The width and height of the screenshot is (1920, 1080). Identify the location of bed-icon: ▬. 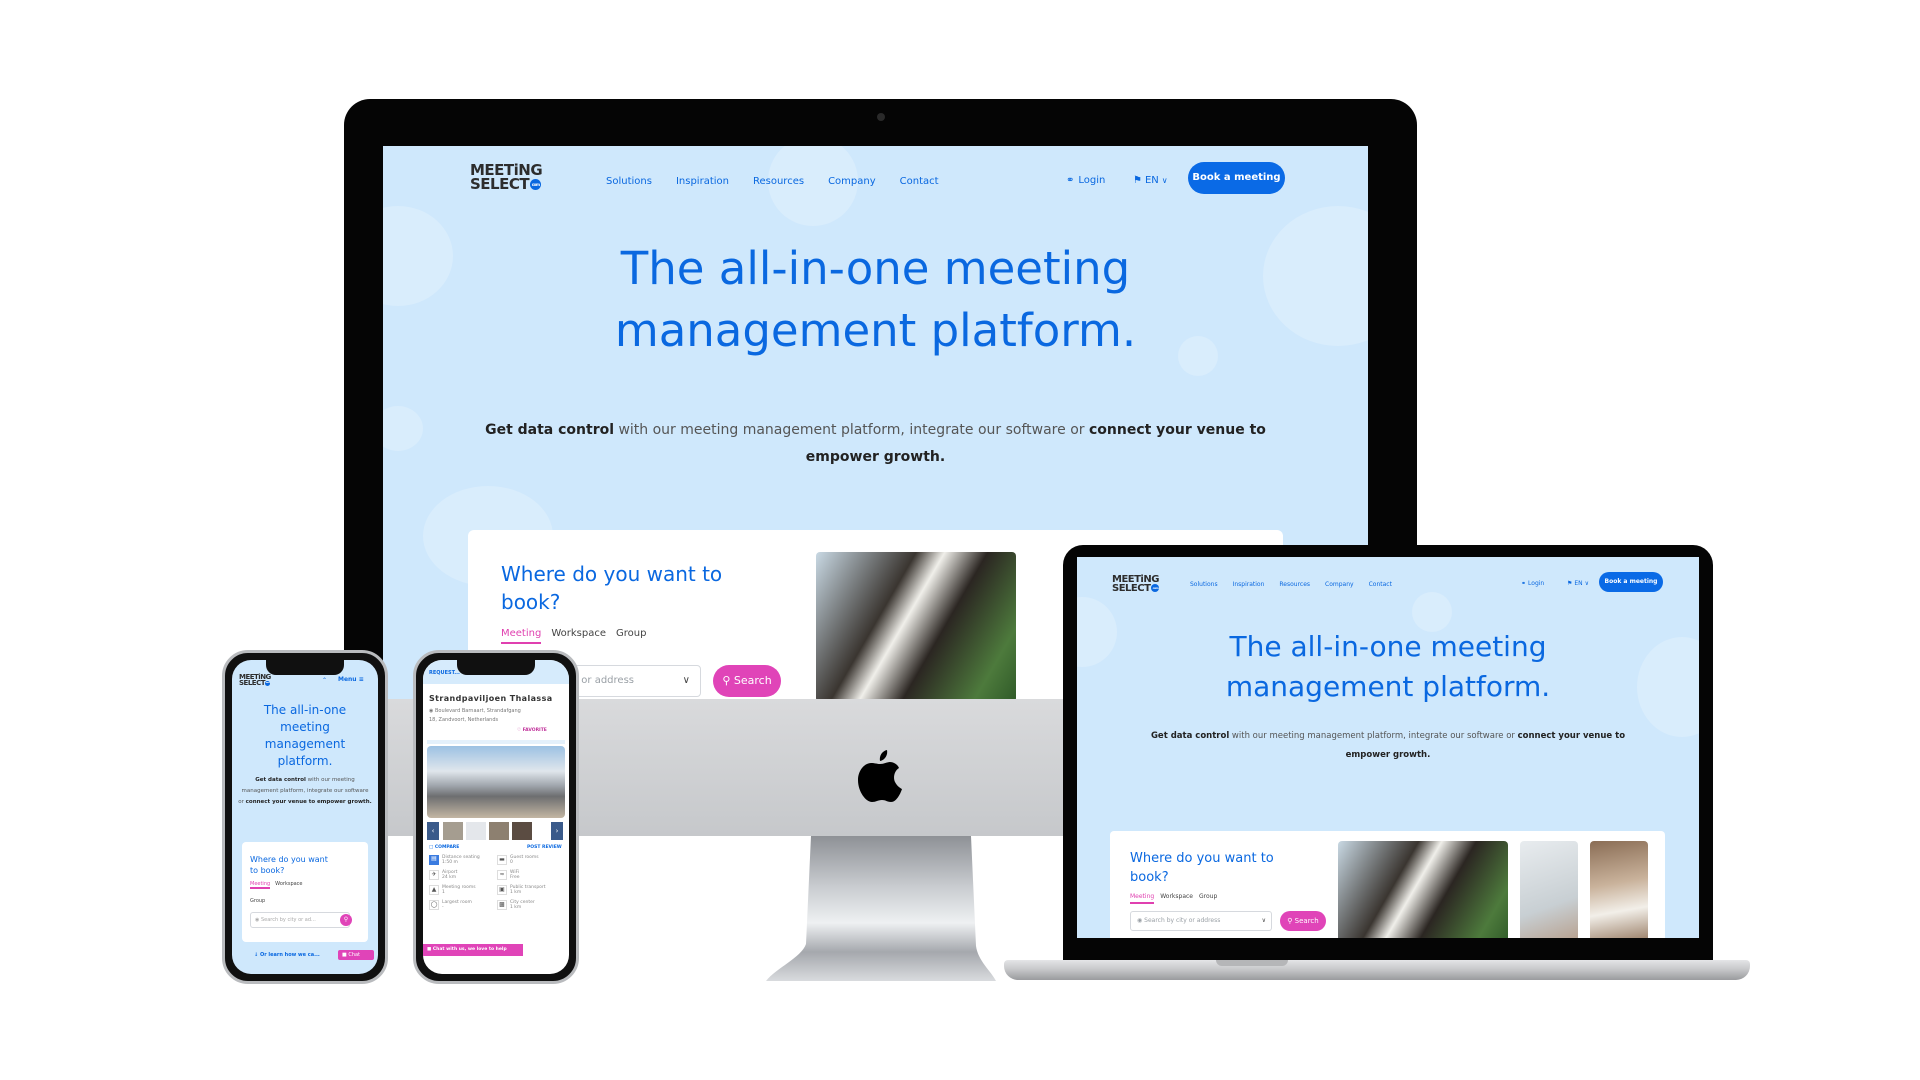
(502, 860).